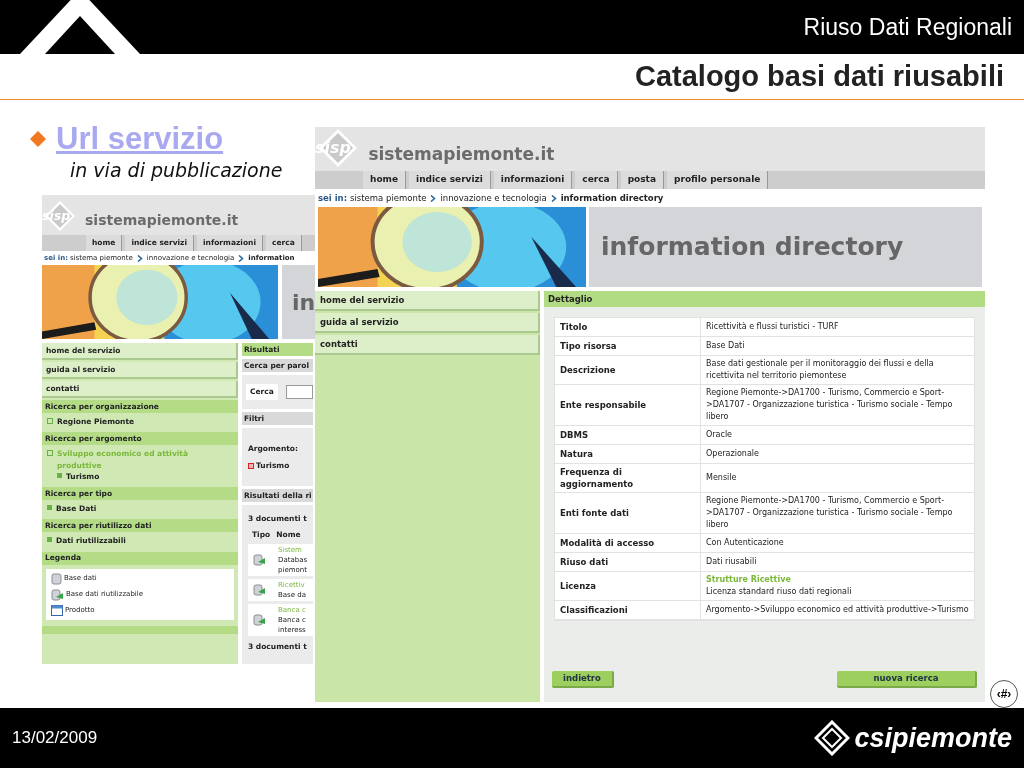 This screenshot has height=768, width=1024. What do you see at coordinates (427, 345) in the screenshot?
I see `menu-item: contatti` at bounding box center [427, 345].